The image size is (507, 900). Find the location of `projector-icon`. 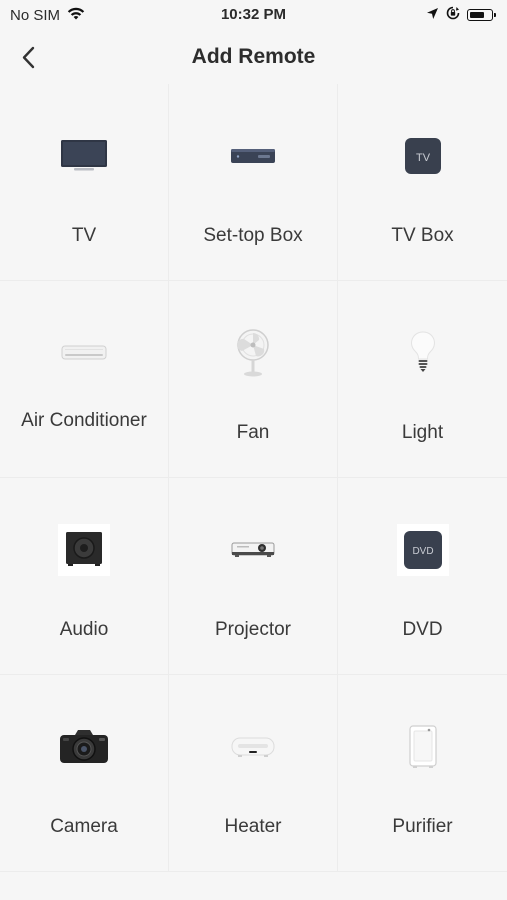

projector-icon is located at coordinates (253, 550).